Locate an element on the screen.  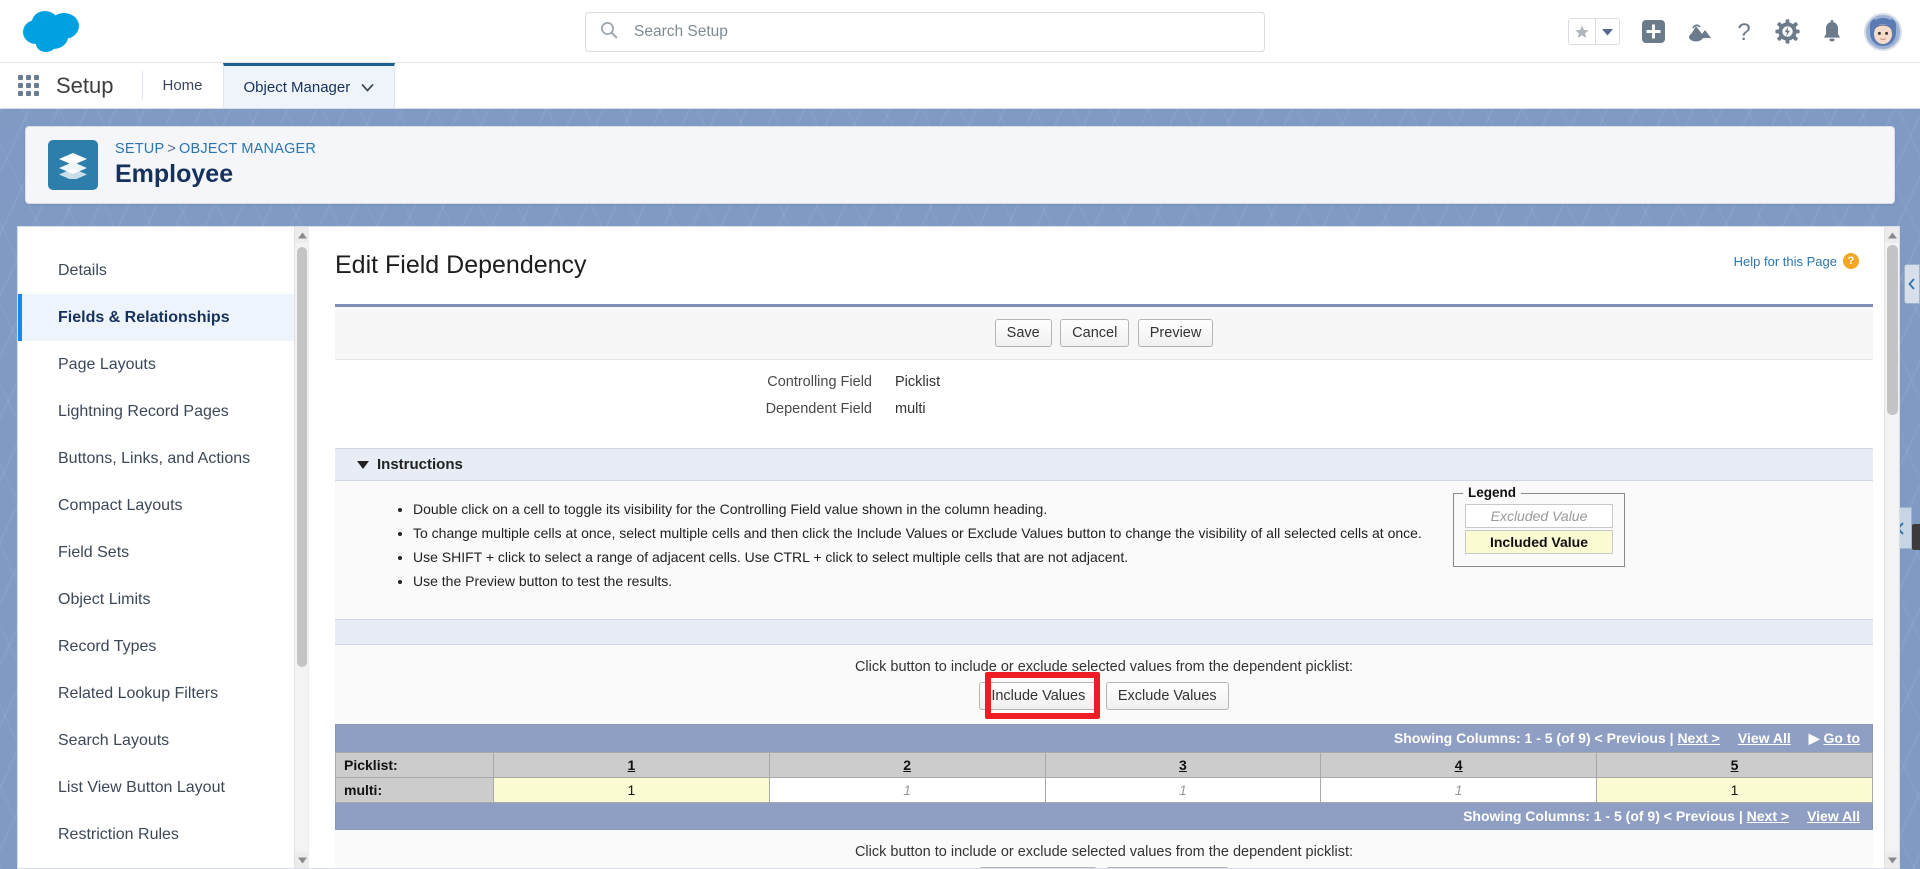
breadcrumb-object-manager: OBJECT MANAGER is located at coordinates (247, 149).